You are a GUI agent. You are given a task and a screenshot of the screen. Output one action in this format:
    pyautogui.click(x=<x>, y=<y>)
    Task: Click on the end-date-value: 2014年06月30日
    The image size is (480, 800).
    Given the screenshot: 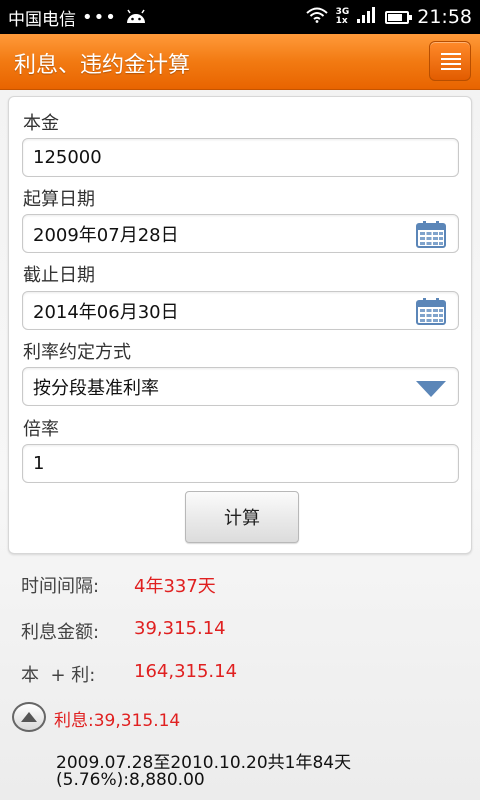 What is the action you would take?
    pyautogui.click(x=106, y=312)
    